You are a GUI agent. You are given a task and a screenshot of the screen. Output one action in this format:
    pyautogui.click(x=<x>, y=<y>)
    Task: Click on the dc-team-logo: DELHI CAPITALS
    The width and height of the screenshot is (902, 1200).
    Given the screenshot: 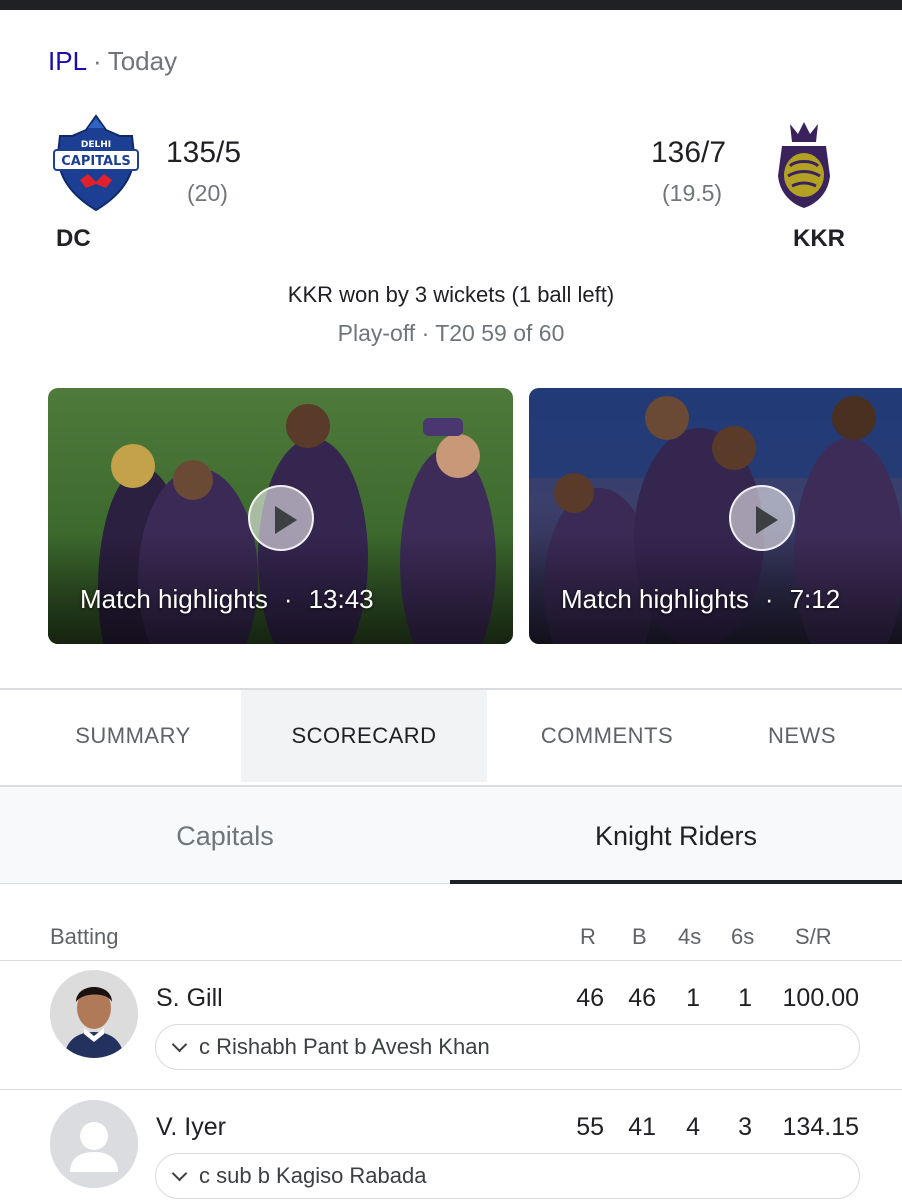 What is the action you would take?
    pyautogui.click(x=96, y=163)
    